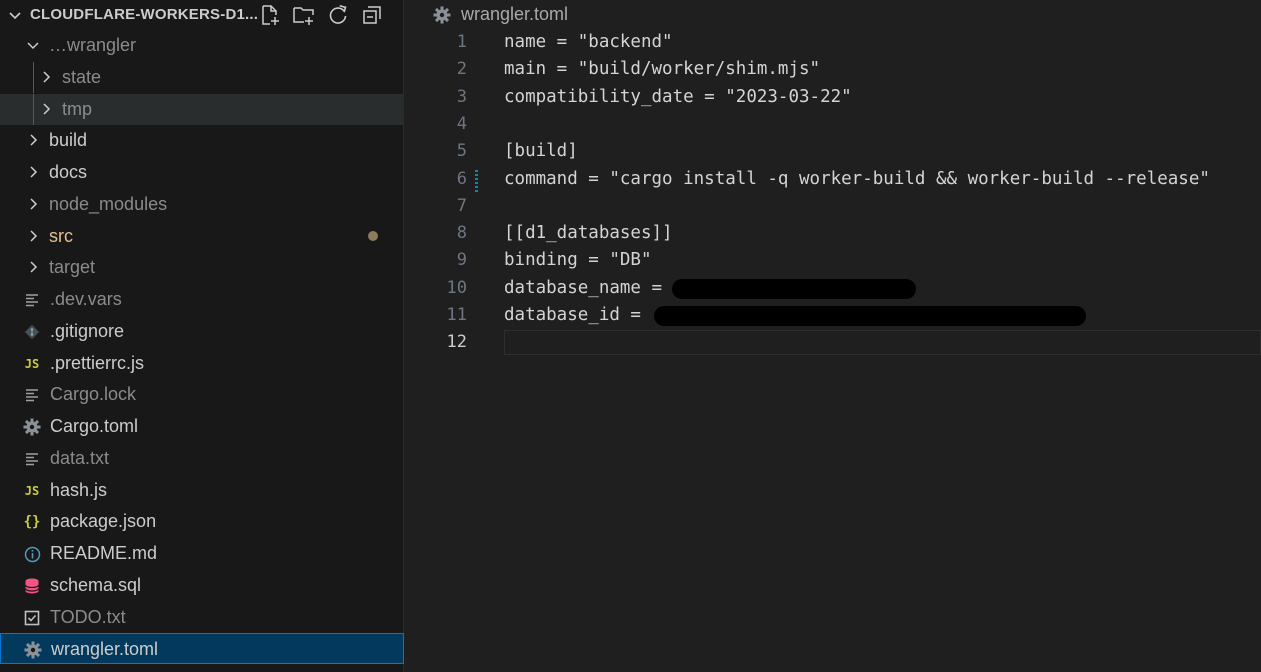 The image size is (1261, 672). I want to click on code-line: 10 database_name =, so click(833, 289).